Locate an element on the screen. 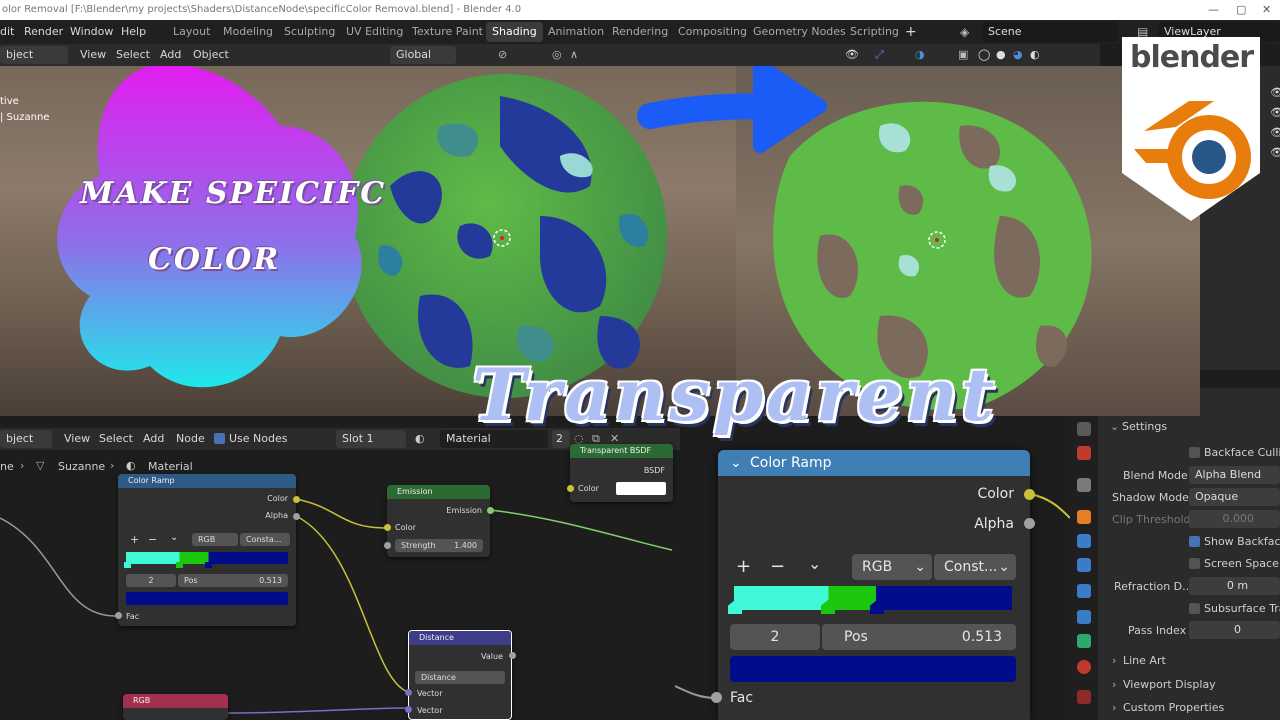 The width and height of the screenshot is (1280, 720). tab-scripting: Scripting is located at coordinates (874, 32).